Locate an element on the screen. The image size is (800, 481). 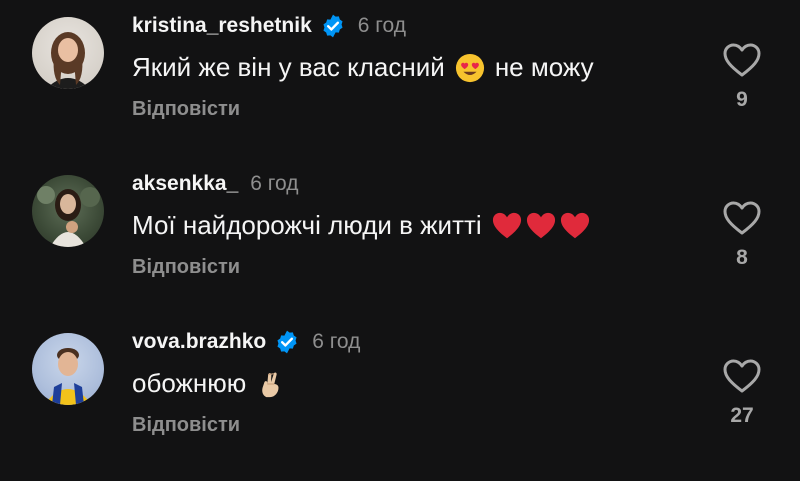
comment-text: Мої найдорожчі люди в житті is located at coordinates (361, 225).